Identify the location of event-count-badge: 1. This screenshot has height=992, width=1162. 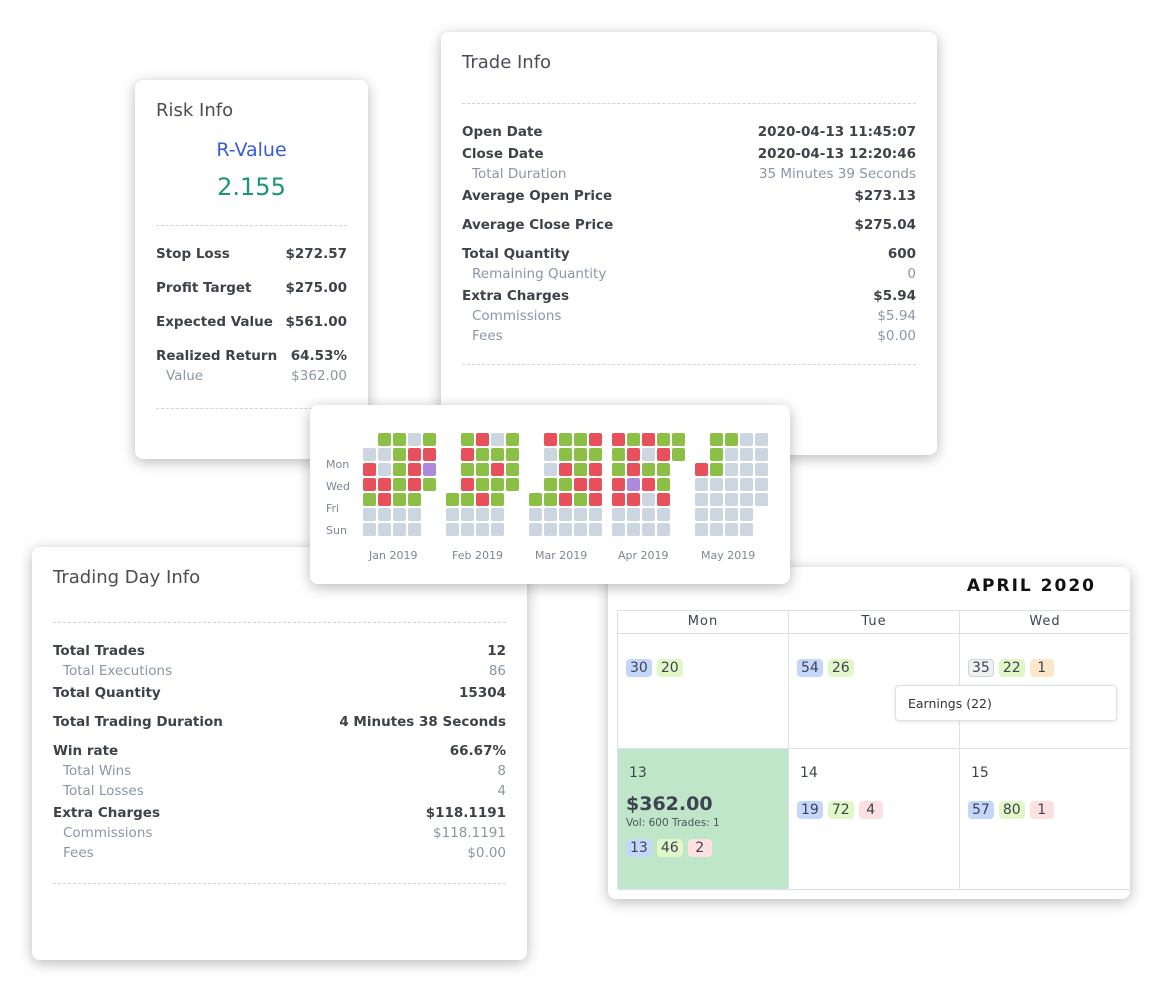
(1041, 668).